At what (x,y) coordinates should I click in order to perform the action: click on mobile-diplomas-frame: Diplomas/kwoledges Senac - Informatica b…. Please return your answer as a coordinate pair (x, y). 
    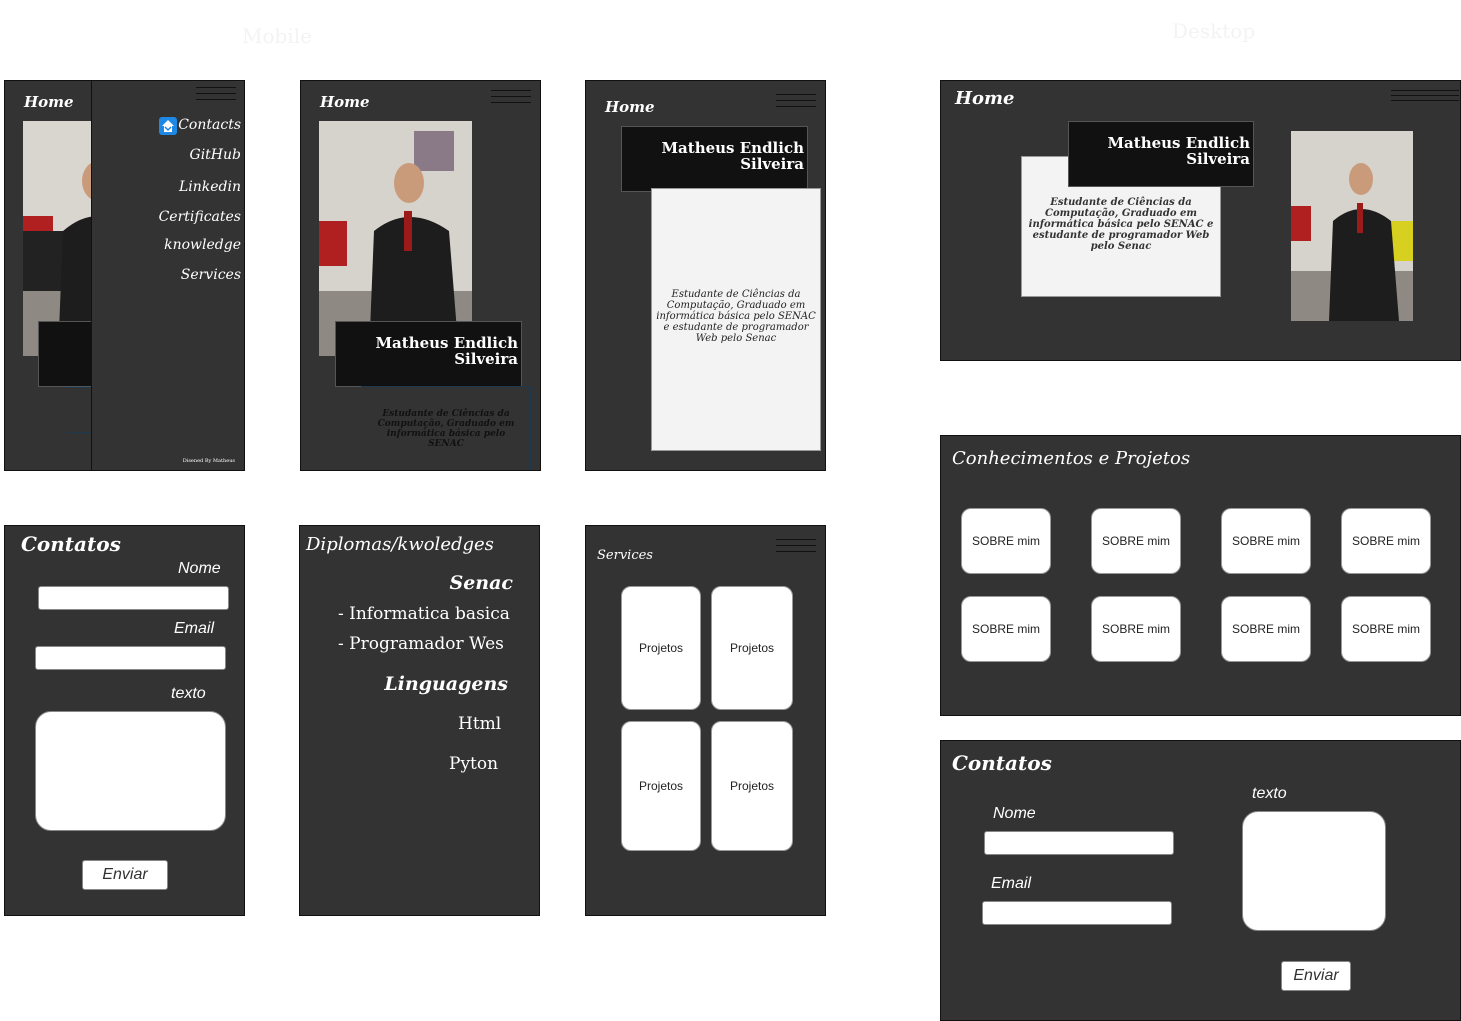
    Looking at the image, I should click on (419, 720).